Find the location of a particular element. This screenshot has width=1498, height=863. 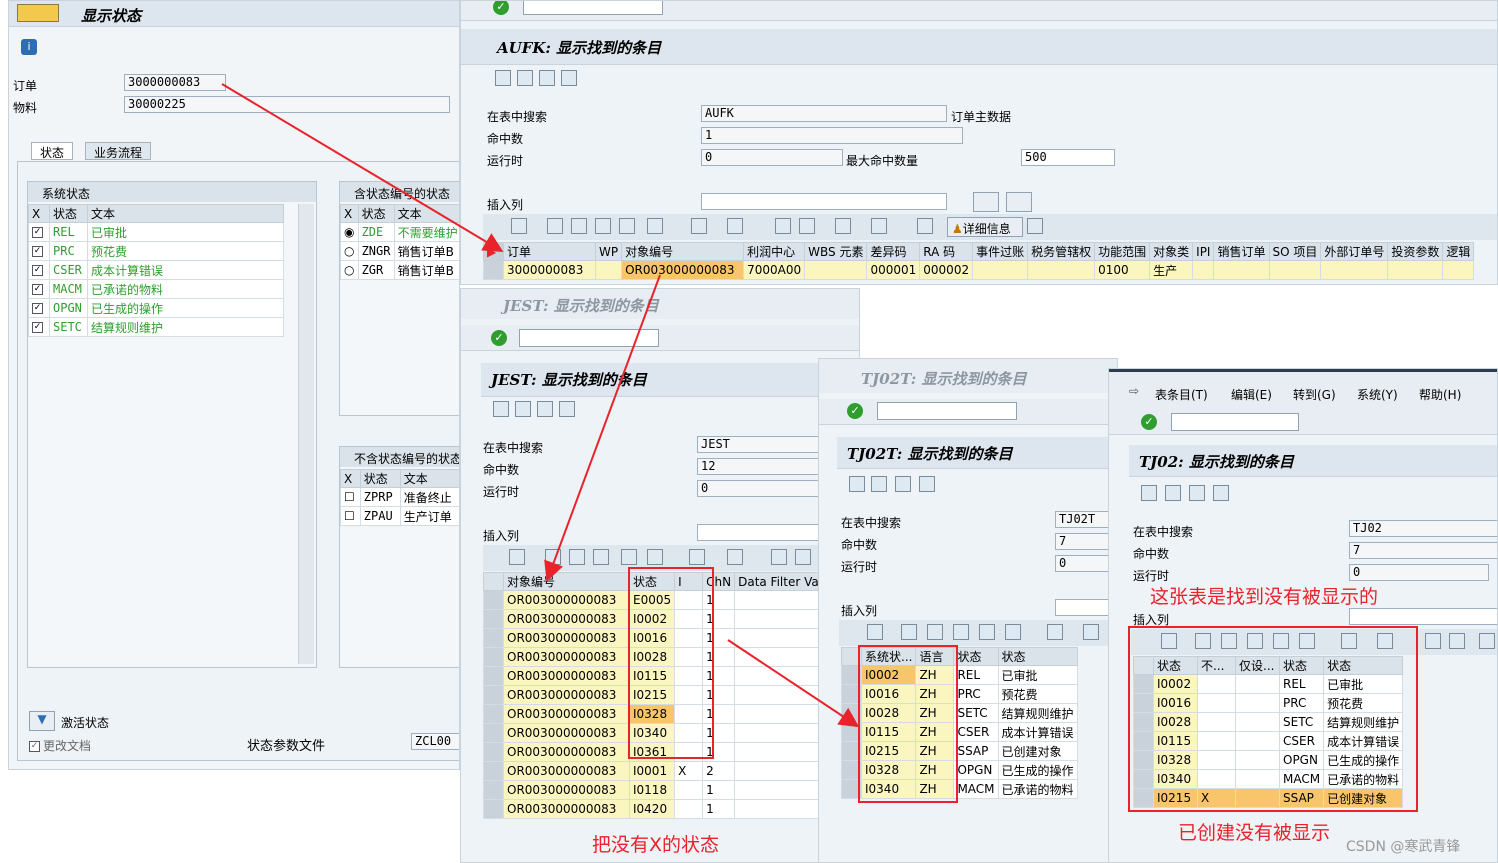

details-icon is located at coordinates (519, 226).